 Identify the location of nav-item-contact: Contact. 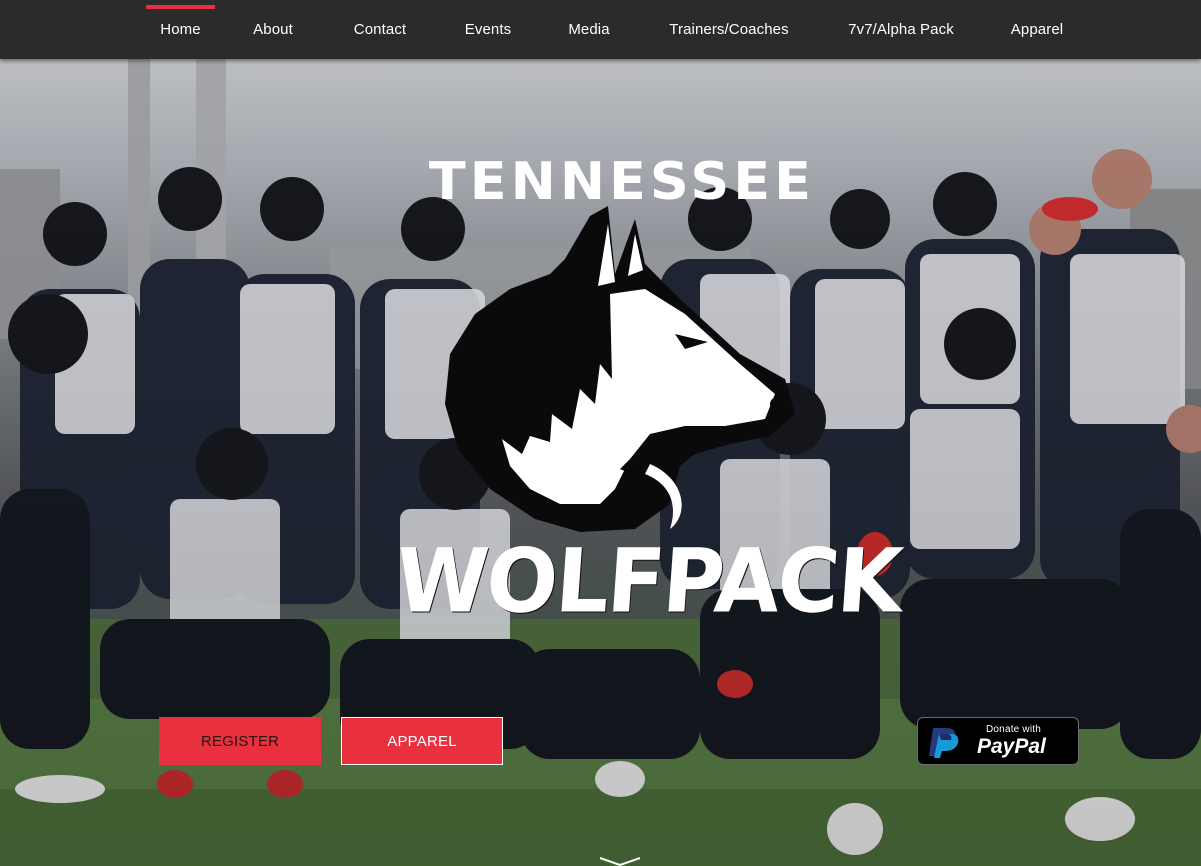
(380, 29).